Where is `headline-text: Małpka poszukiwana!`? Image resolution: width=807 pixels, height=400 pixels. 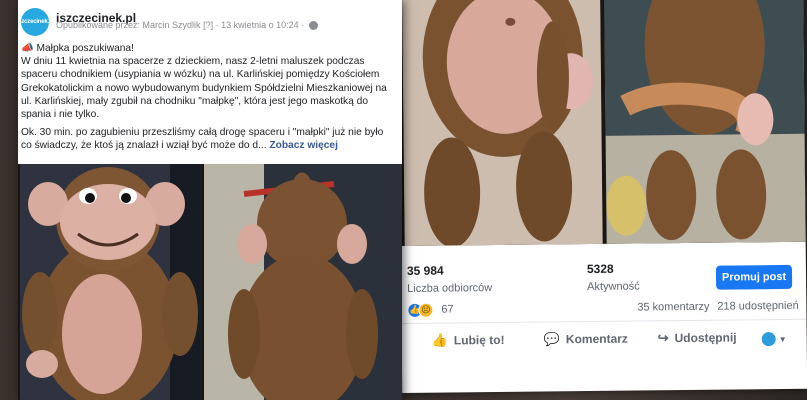
headline-text: Małpka poszukiwana! is located at coordinates (85, 48).